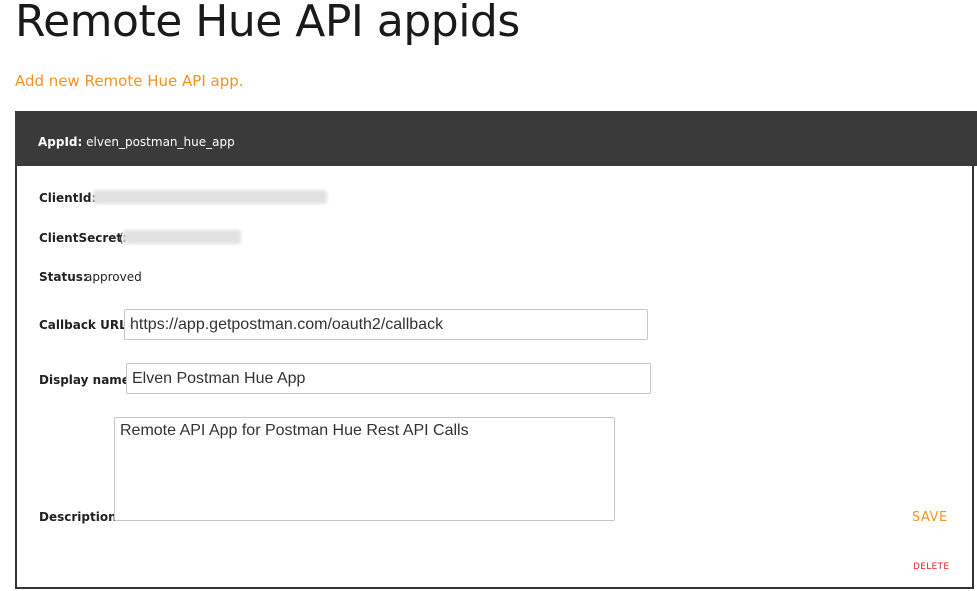 The height and width of the screenshot is (591, 977). I want to click on delete-button: DELETE, so click(931, 567).